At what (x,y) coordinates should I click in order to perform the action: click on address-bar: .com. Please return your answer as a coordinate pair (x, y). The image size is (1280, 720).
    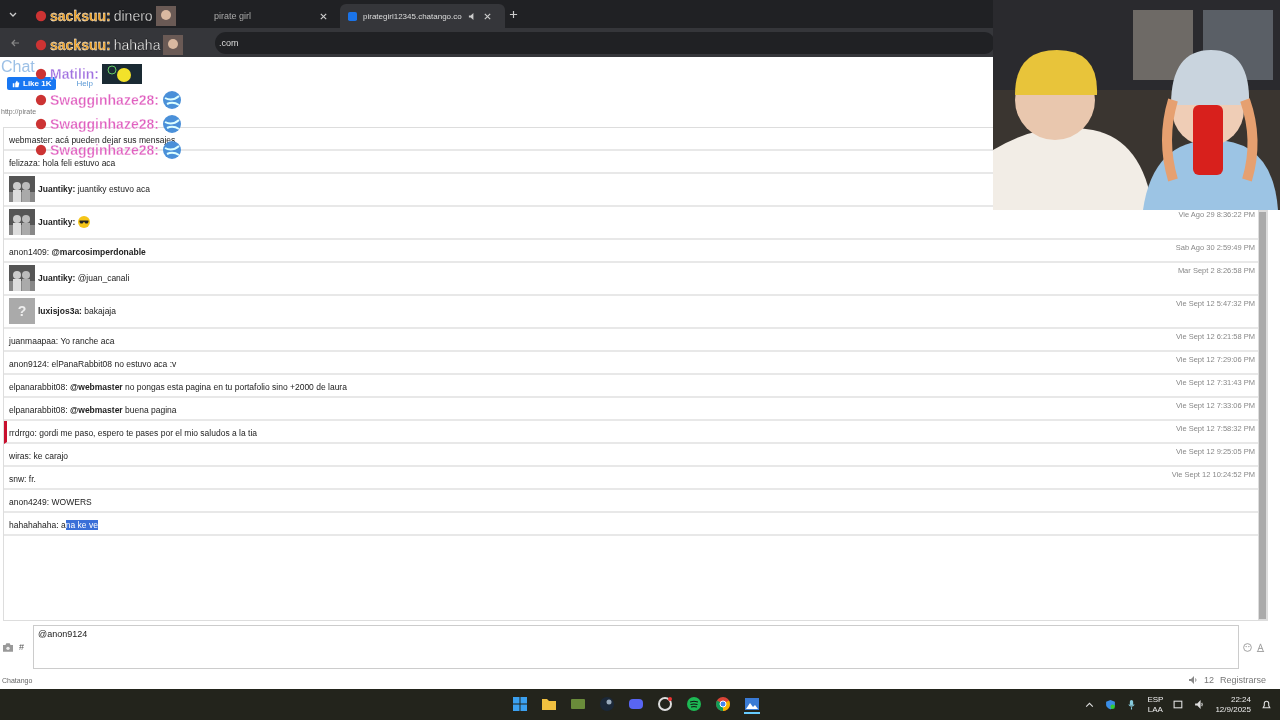
    Looking at the image, I should click on (605, 42).